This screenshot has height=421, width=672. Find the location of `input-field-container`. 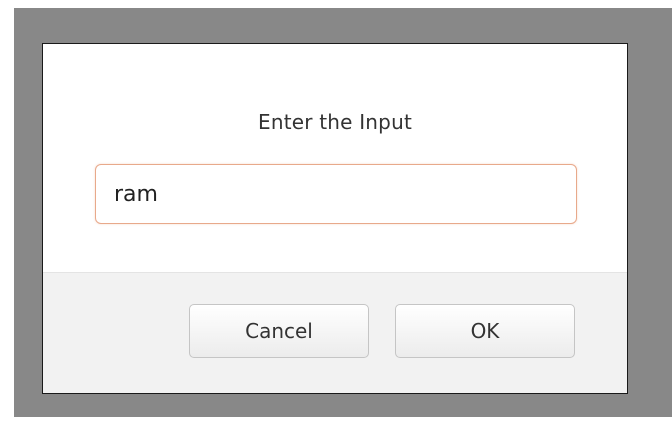

input-field-container is located at coordinates (336, 194).